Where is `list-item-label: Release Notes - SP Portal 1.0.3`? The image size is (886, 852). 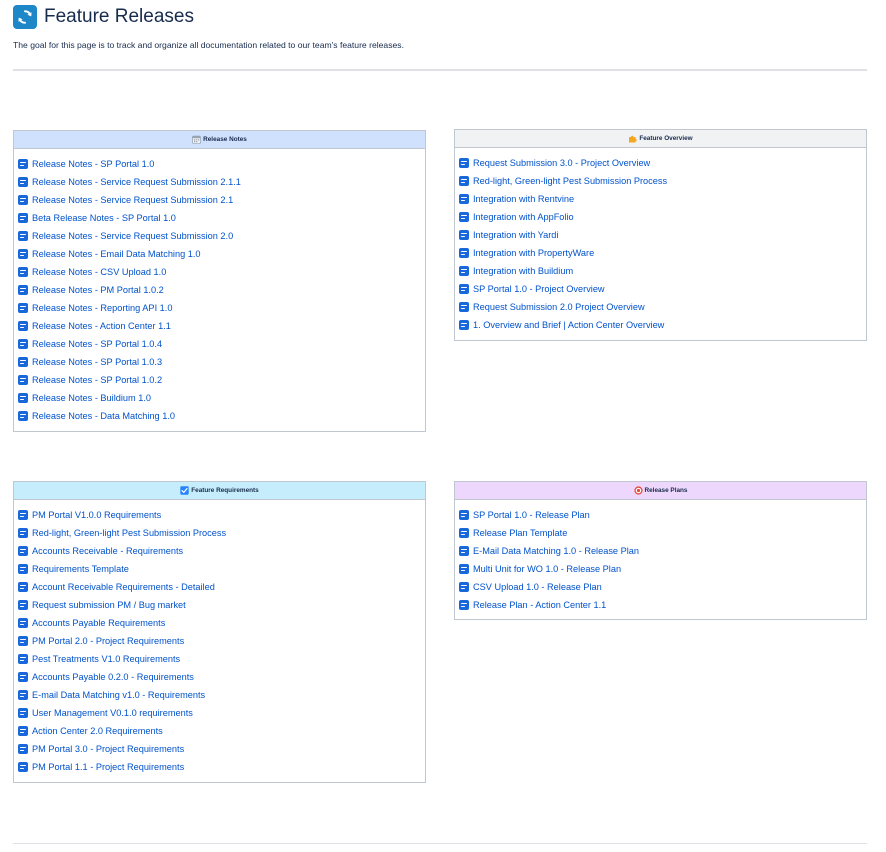 list-item-label: Release Notes - SP Portal 1.0.3 is located at coordinates (97, 362).